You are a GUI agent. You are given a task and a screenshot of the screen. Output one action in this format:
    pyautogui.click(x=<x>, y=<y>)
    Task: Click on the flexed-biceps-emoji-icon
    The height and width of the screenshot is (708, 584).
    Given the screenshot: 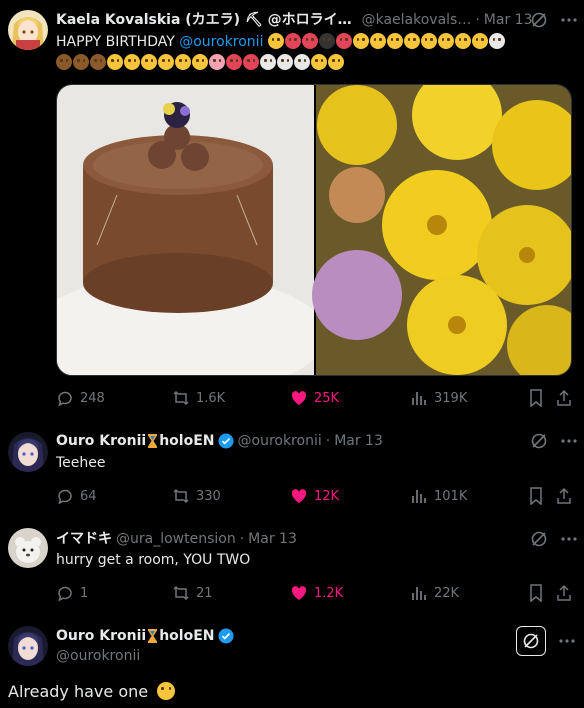 What is the action you would take?
    pyautogui.click(x=319, y=62)
    